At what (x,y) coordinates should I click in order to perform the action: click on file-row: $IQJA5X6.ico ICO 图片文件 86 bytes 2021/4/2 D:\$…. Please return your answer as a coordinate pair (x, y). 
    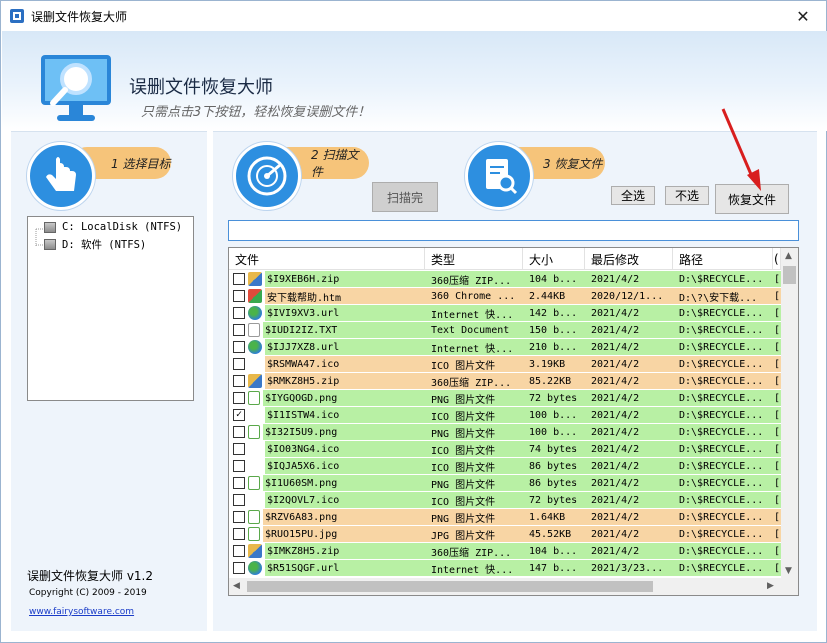
    Looking at the image, I should click on (505, 465).